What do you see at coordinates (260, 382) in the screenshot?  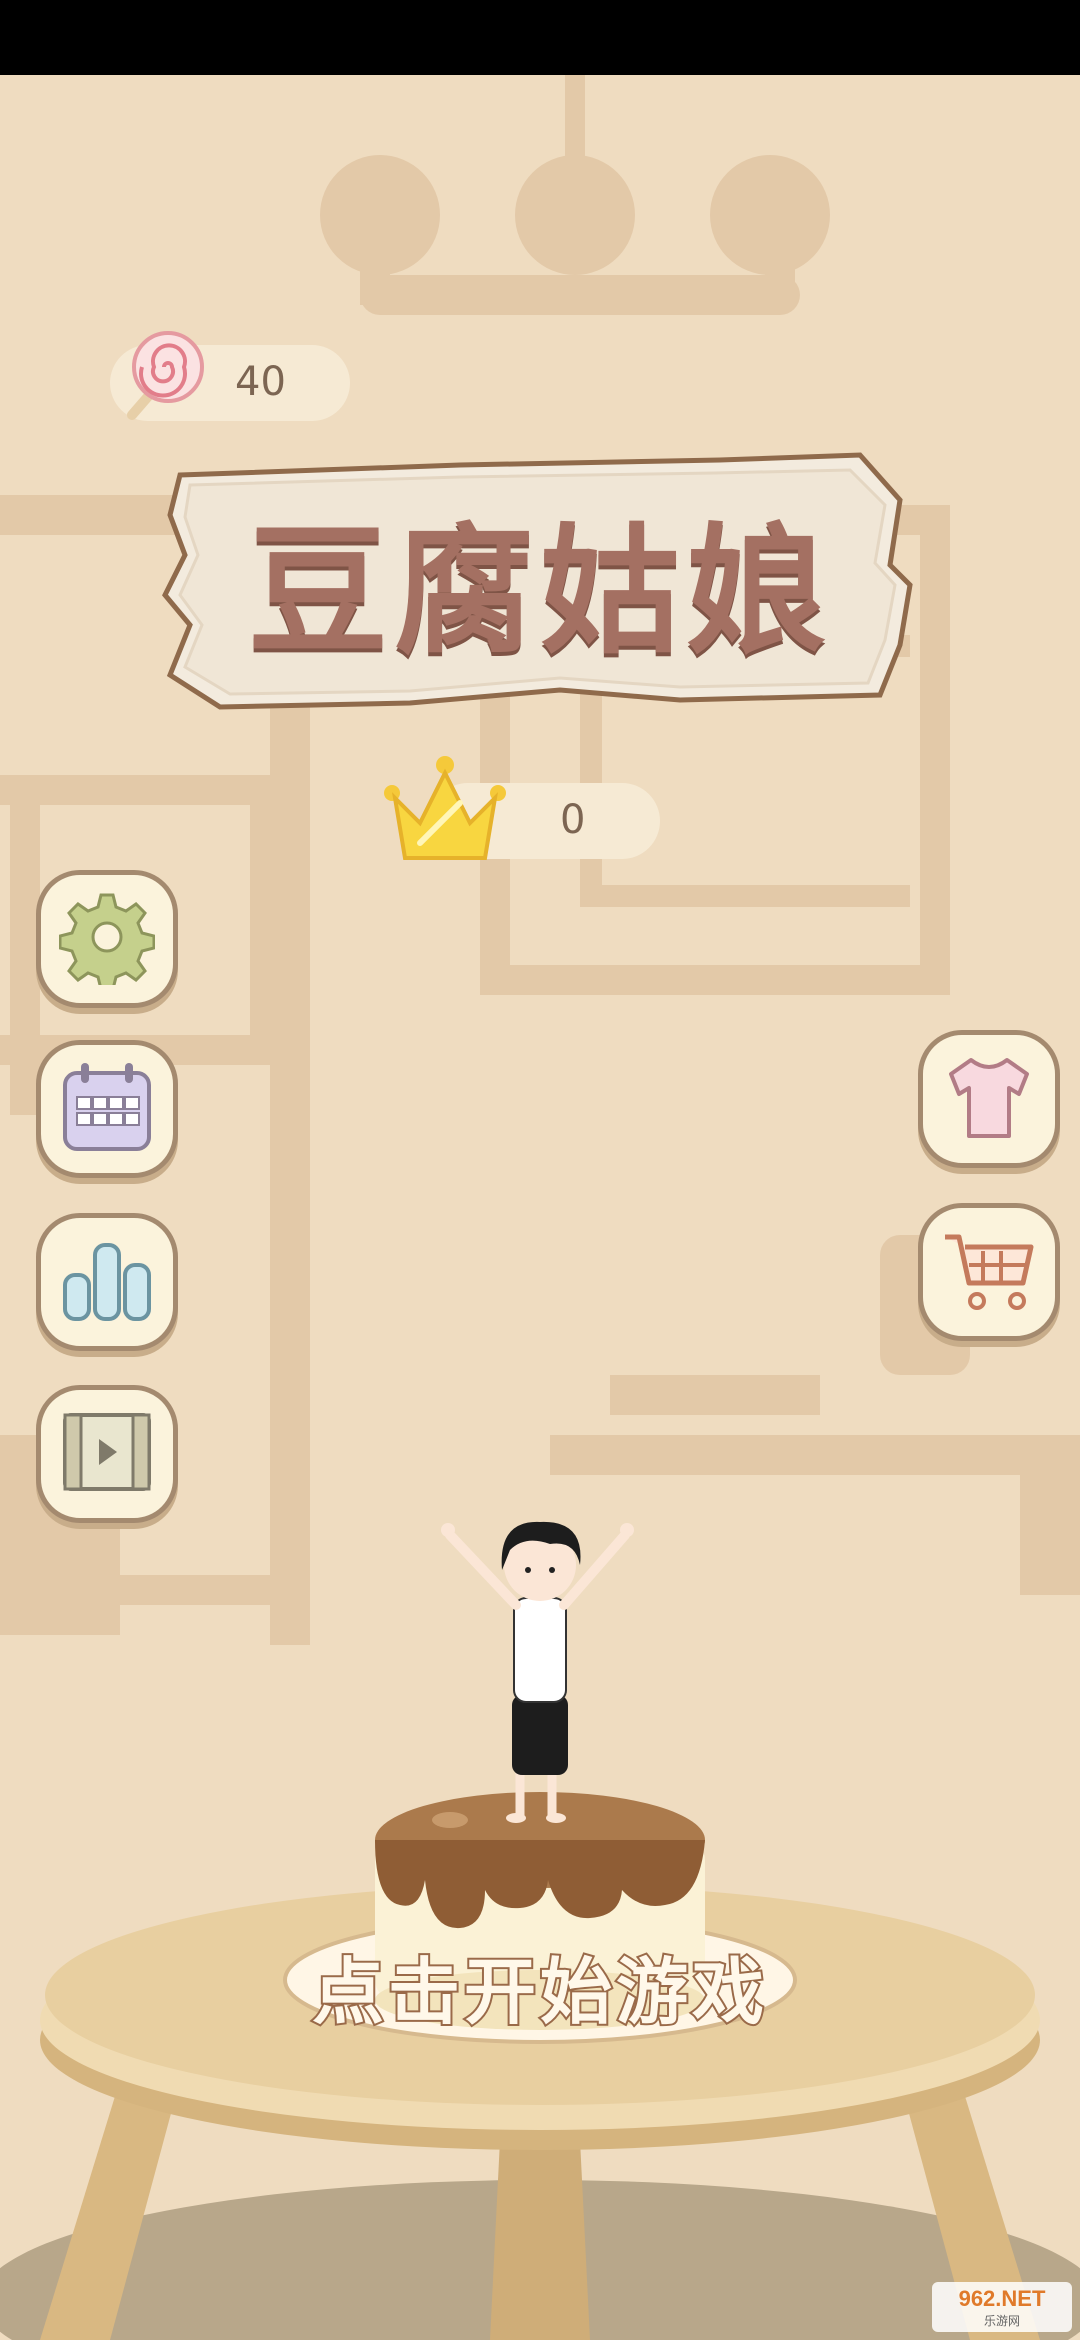 I see `candy-count: 40` at bounding box center [260, 382].